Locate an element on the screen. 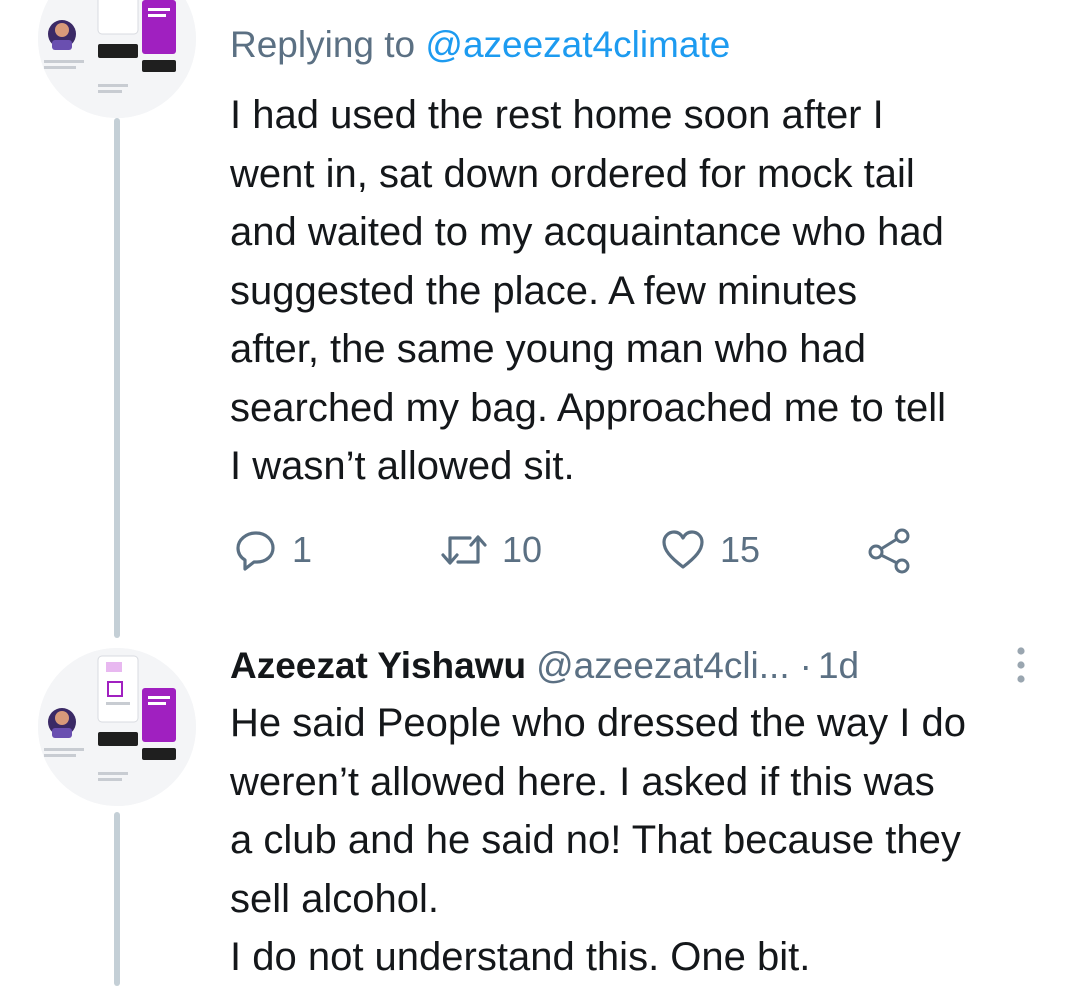 Image resolution: width=1080 pixels, height=987 pixels. reply-button: 1 is located at coordinates (273, 550).